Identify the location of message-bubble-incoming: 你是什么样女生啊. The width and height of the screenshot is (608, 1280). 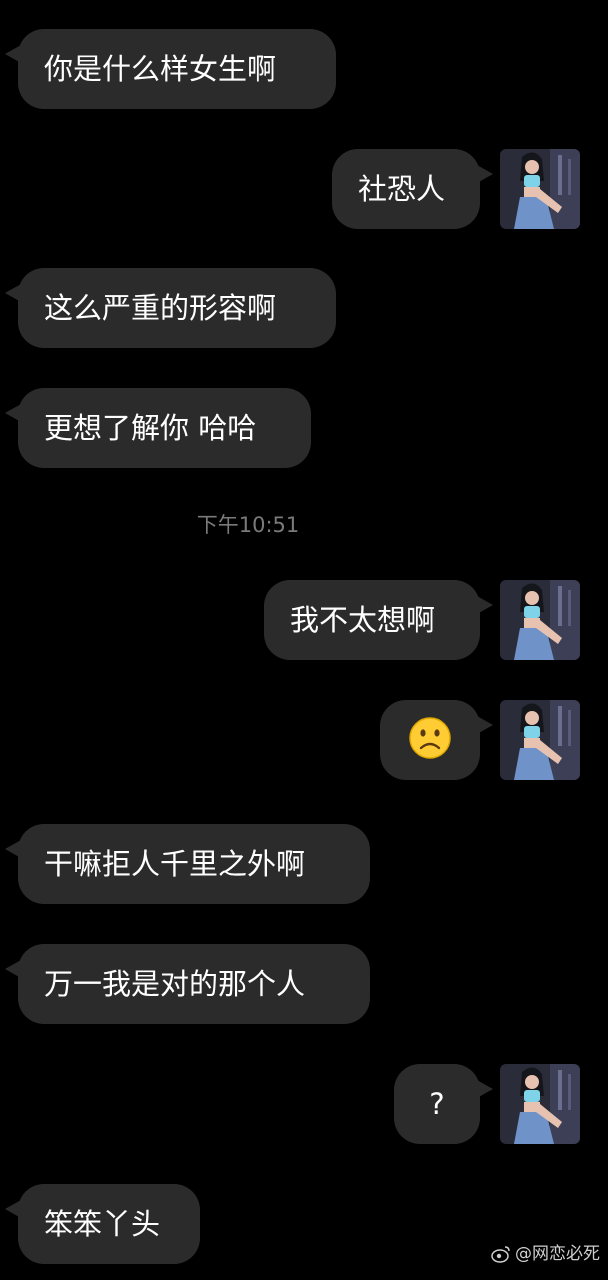
(170, 69).